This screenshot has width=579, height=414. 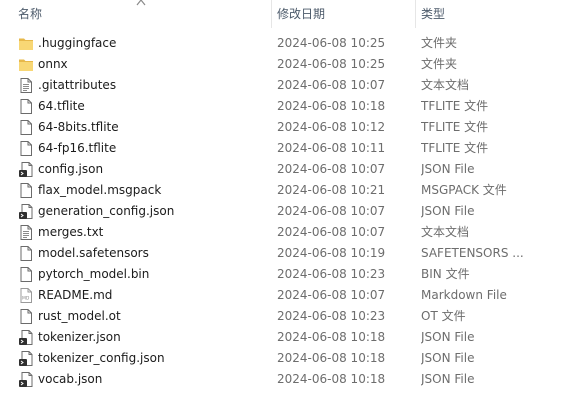 What do you see at coordinates (75, 295) in the screenshot?
I see `file-name: README.md` at bounding box center [75, 295].